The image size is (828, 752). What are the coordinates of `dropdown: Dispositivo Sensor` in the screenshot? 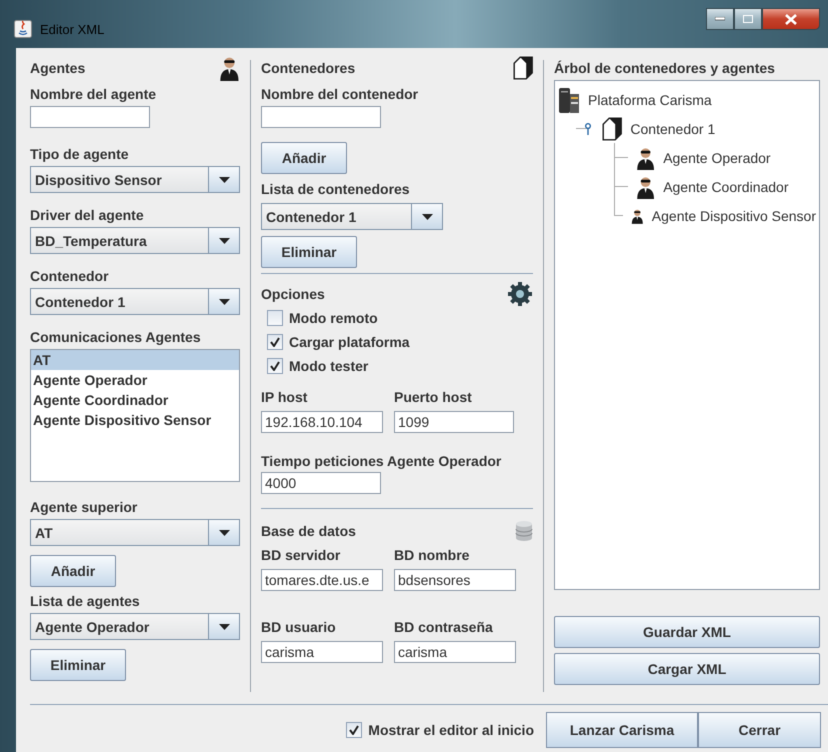 It's located at (135, 179).